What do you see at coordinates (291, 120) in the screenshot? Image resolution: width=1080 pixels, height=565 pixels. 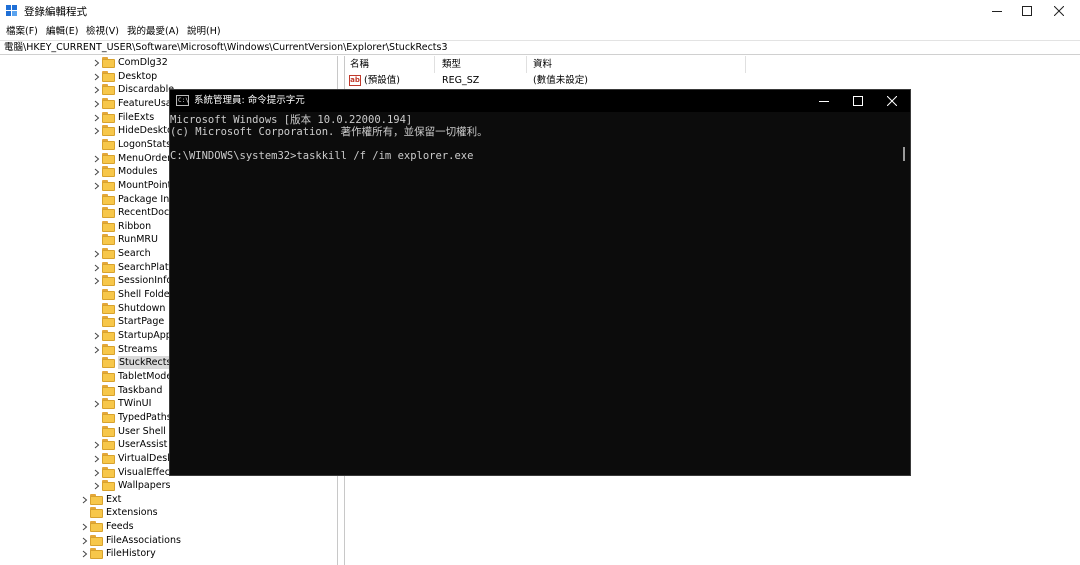 I see `console-line: Microsoft Windows [版本 10.0.22000.194]` at bounding box center [291, 120].